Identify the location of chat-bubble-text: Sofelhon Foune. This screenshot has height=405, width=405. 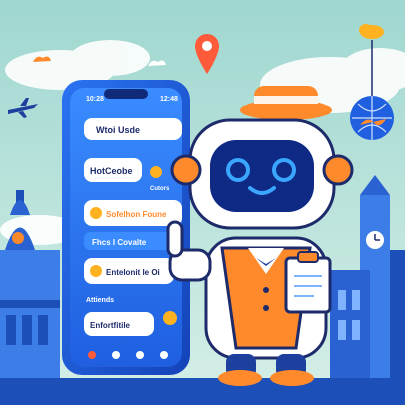
(136, 214).